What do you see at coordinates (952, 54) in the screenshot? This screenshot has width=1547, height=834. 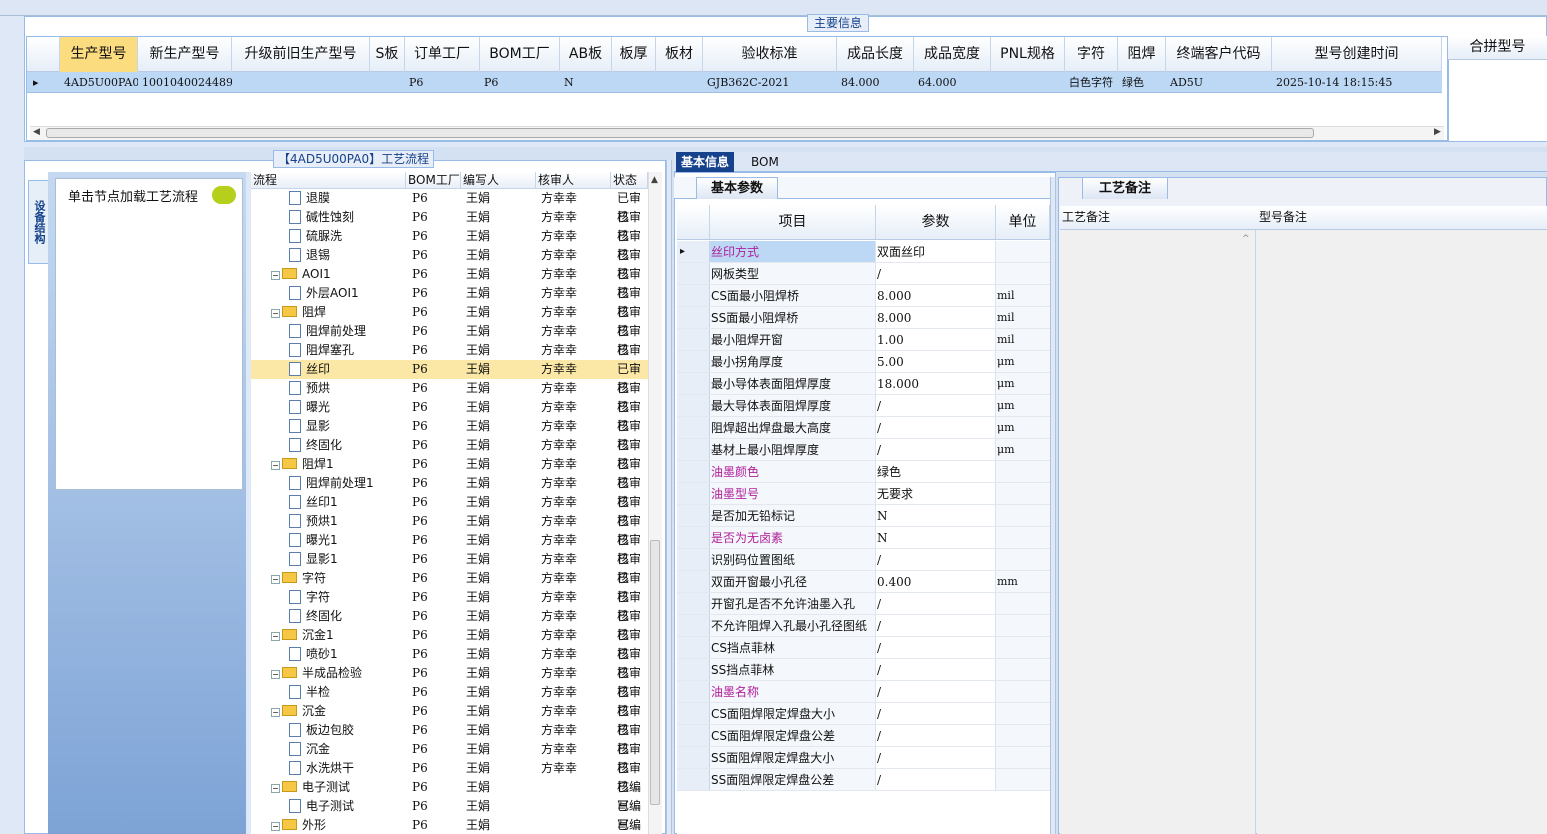 I see `col-header: 成品宽度` at bounding box center [952, 54].